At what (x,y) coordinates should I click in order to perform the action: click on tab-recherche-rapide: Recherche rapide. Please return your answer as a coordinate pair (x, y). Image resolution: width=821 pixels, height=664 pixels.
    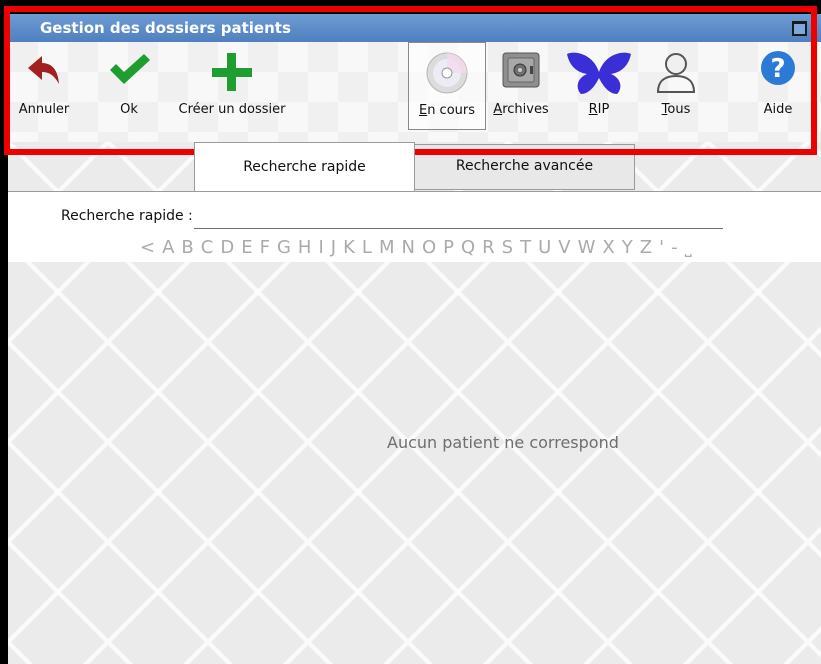
    Looking at the image, I should click on (304, 166).